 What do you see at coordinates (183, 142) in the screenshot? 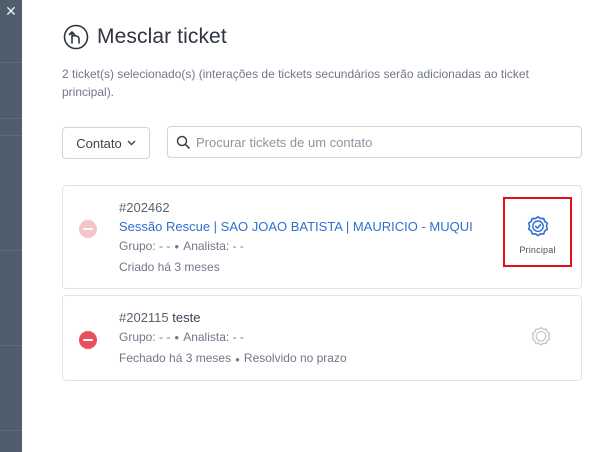
I see `search-icon` at bounding box center [183, 142].